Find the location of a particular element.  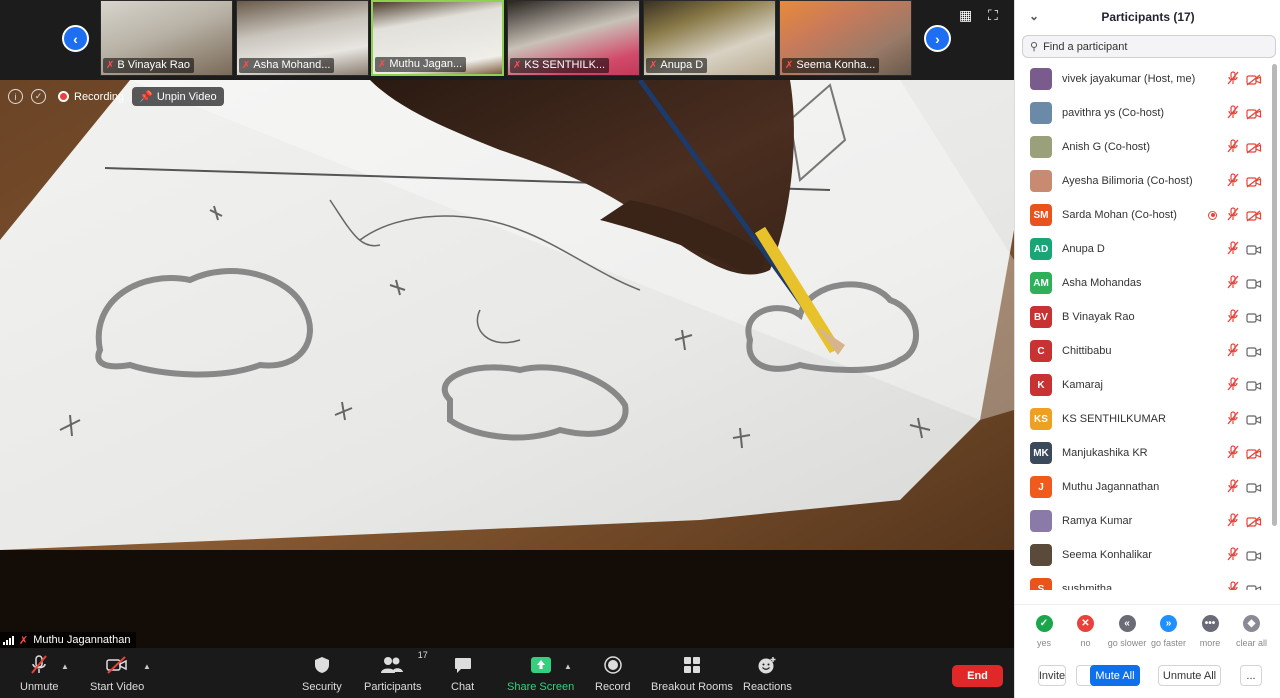

collapse-chevron-icon: ⌄ is located at coordinates (1034, 16).